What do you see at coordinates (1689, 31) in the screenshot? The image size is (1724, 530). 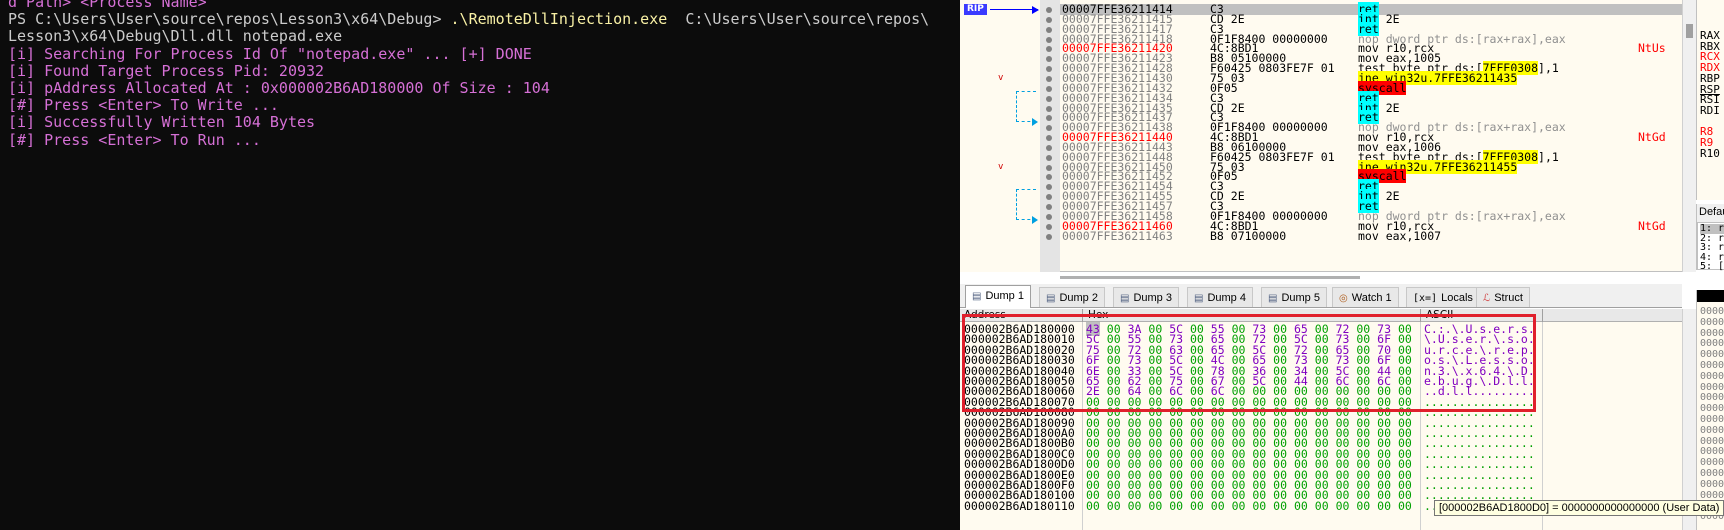 I see `scroll-thumb` at bounding box center [1689, 31].